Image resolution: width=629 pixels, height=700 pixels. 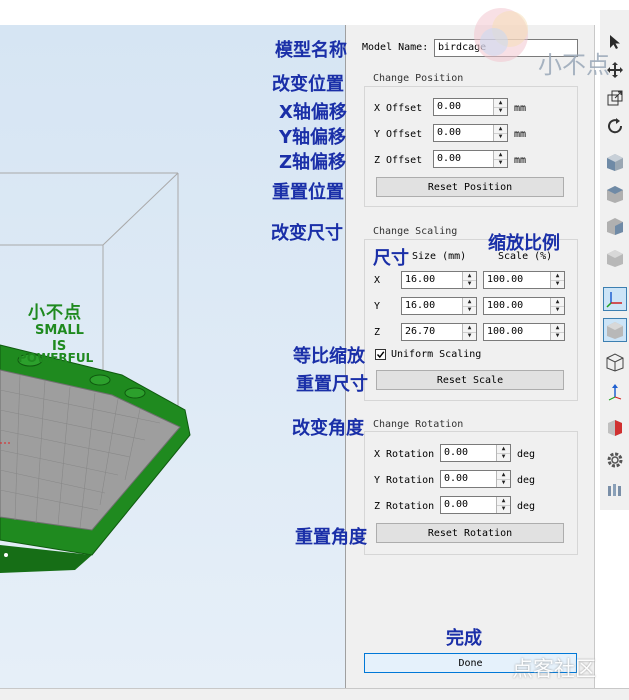 I want to click on model-text-small: SMALL, so click(x=59, y=330).